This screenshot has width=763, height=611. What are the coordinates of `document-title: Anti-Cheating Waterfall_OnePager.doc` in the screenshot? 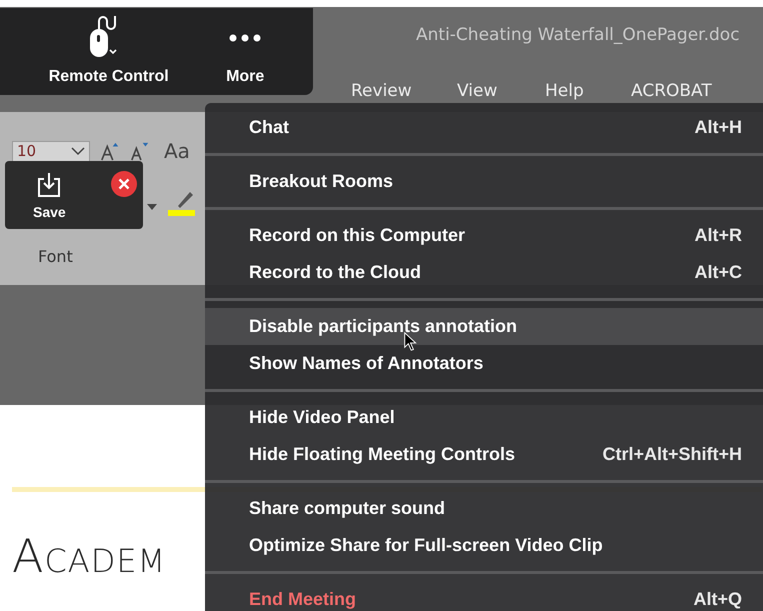 It's located at (578, 35).